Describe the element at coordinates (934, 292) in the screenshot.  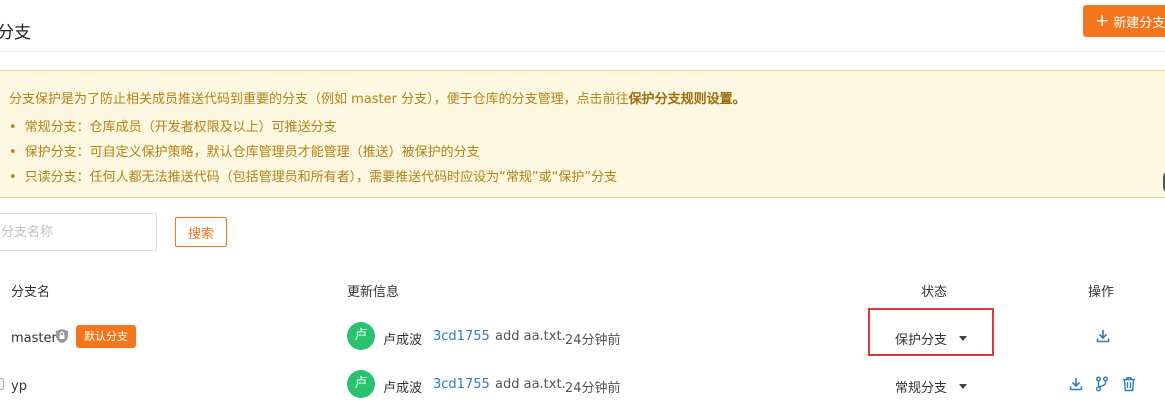
I see `column-header-status: 状态` at that location.